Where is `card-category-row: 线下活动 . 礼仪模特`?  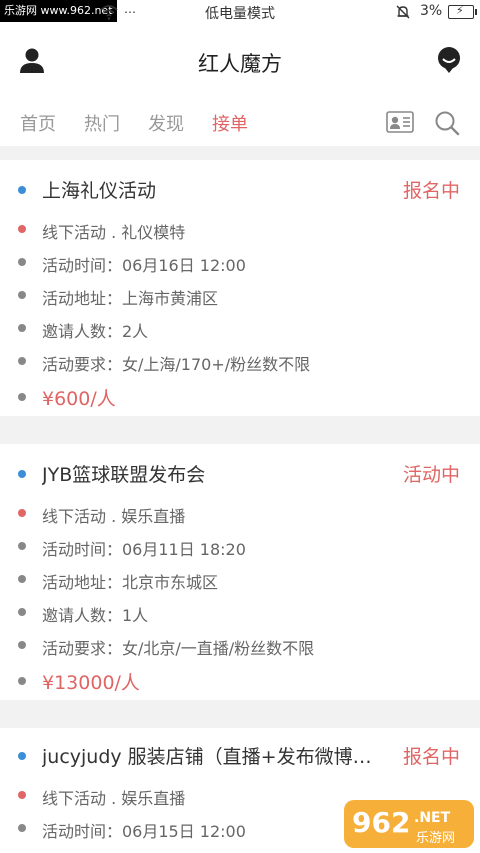
card-category-row: 线下活动 . 礼仪模特 is located at coordinates (240, 228).